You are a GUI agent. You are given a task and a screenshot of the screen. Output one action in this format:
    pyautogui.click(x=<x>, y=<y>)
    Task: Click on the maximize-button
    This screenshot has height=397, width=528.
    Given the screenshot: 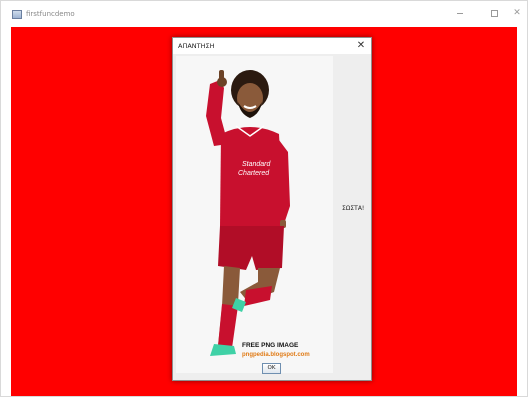 What is the action you would take?
    pyautogui.click(x=494, y=13)
    